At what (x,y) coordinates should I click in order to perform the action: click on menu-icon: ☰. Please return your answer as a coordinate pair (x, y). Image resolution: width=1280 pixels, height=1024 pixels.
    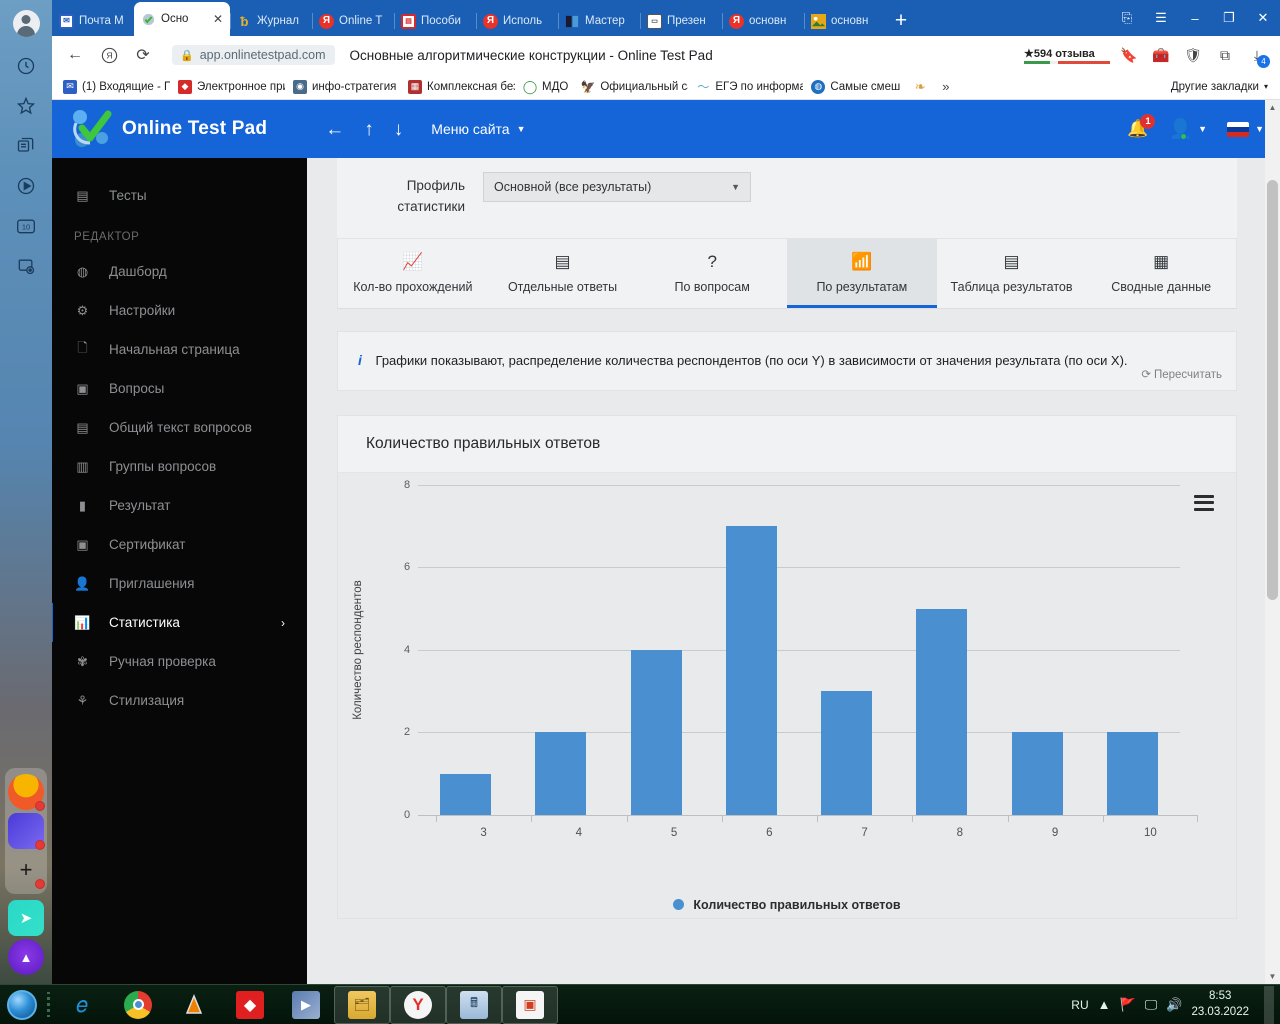
    Looking at the image, I should click on (1161, 18).